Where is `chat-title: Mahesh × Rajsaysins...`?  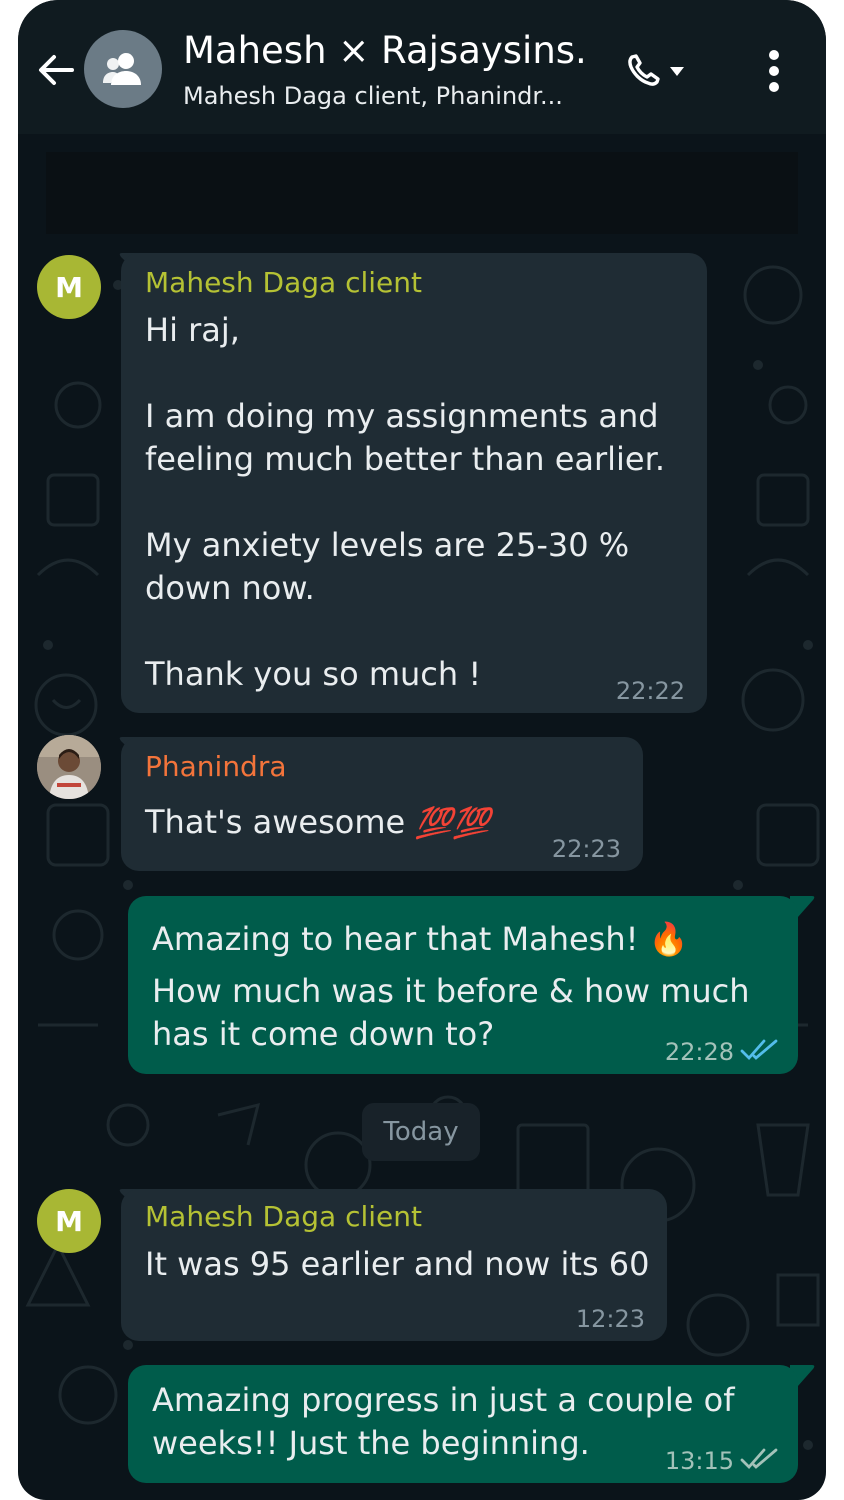
chat-title: Mahesh × Rajsaysins... is located at coordinates (383, 51).